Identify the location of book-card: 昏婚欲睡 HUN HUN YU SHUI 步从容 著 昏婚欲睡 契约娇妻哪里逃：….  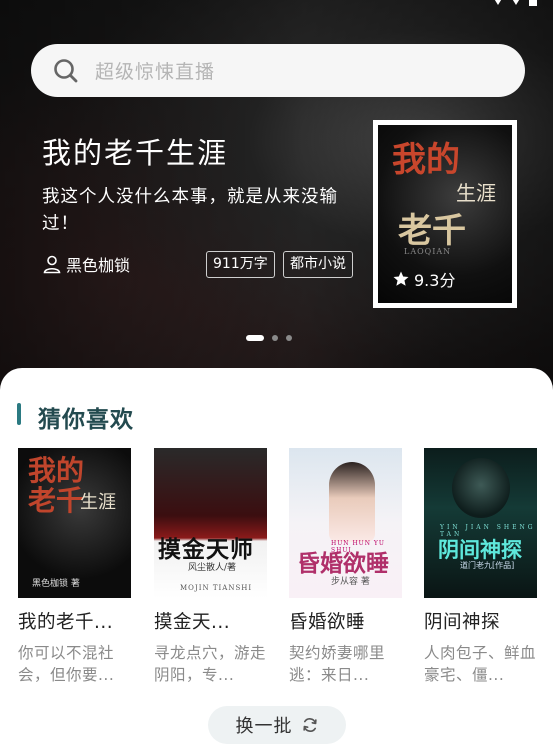
(345, 567).